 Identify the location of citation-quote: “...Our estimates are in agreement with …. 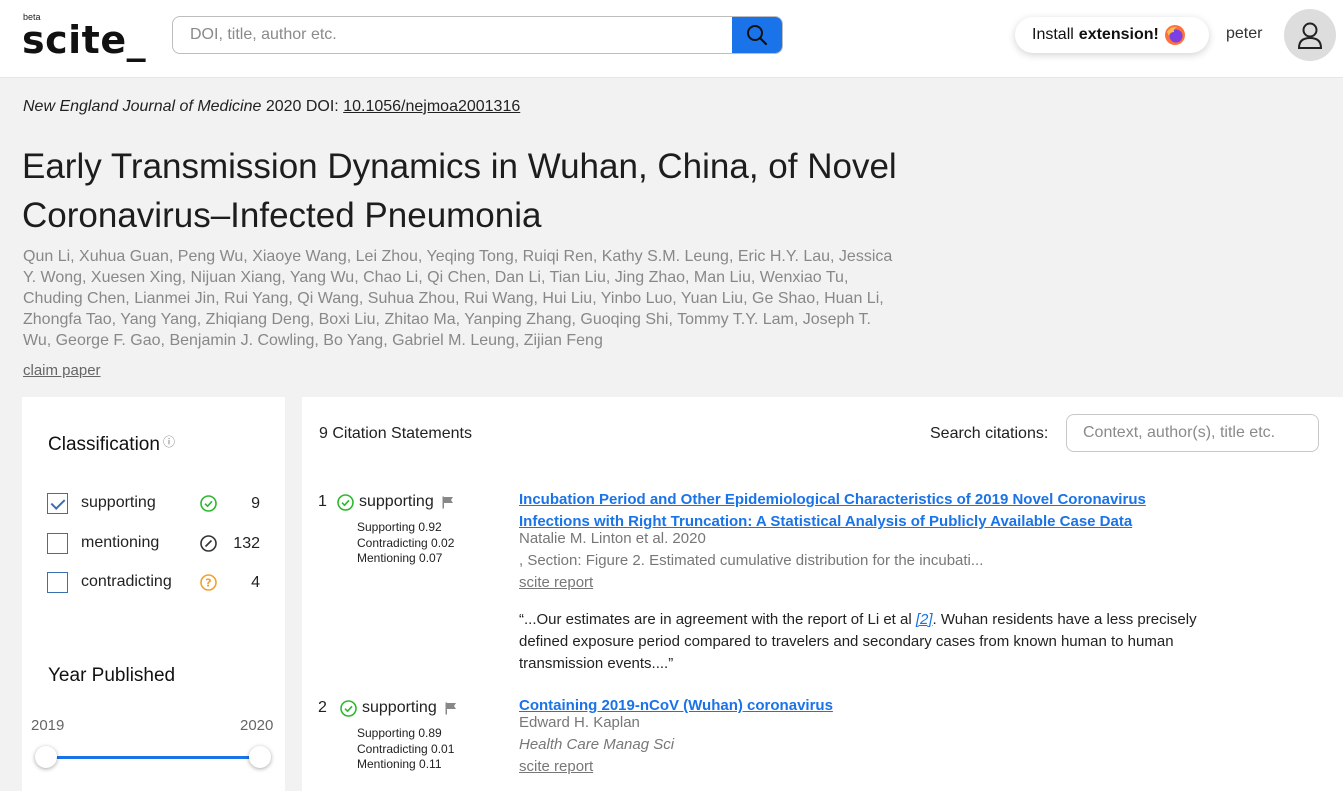
(864, 642).